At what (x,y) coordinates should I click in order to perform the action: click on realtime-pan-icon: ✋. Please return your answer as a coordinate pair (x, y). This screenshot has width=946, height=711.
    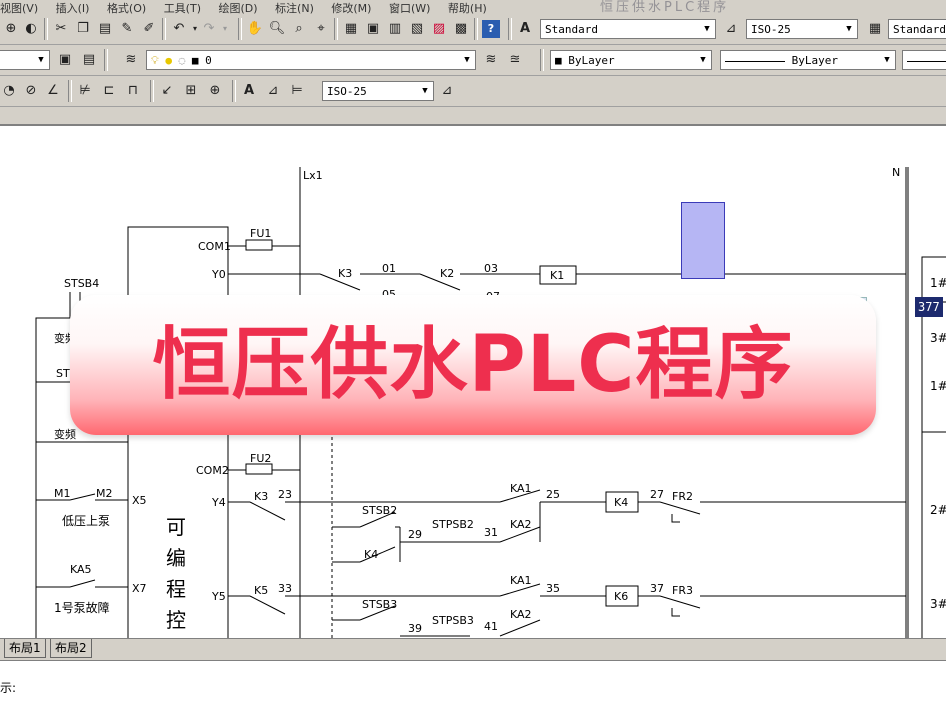
    Looking at the image, I should click on (255, 29).